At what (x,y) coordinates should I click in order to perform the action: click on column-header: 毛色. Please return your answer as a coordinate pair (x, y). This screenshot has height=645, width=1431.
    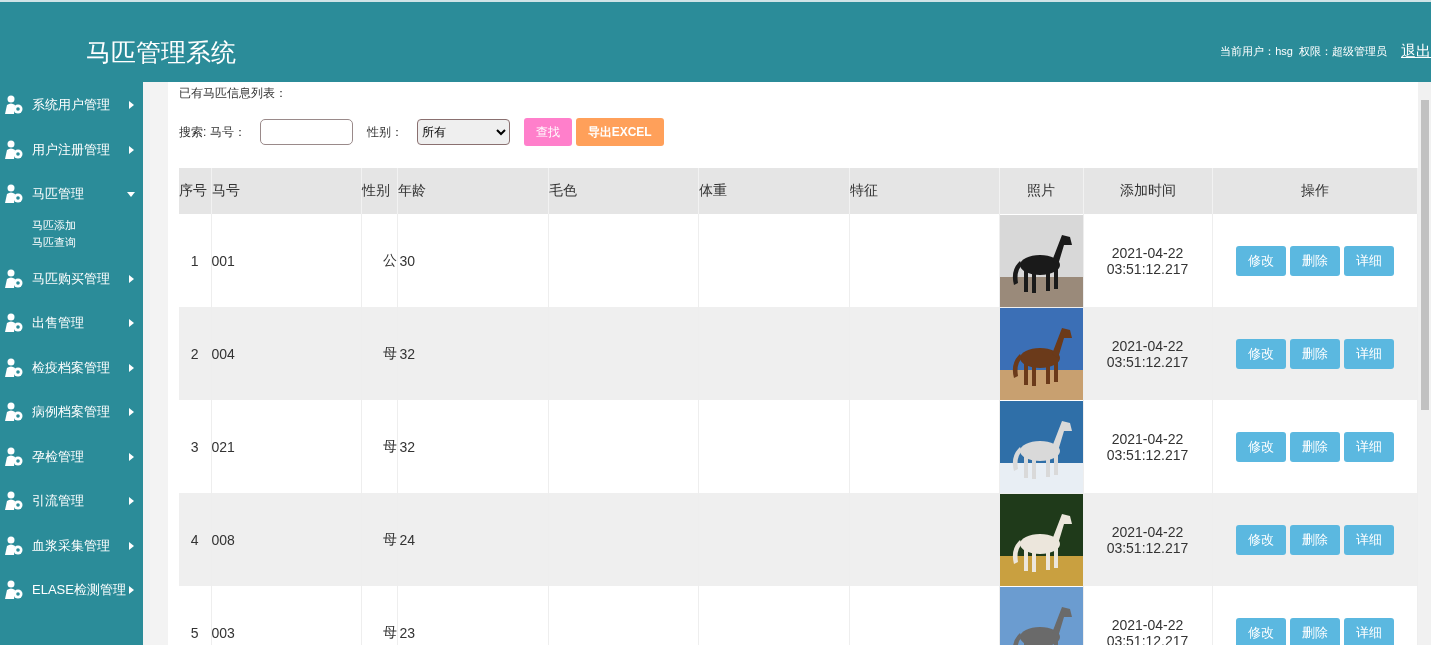
    Looking at the image, I should click on (623, 191).